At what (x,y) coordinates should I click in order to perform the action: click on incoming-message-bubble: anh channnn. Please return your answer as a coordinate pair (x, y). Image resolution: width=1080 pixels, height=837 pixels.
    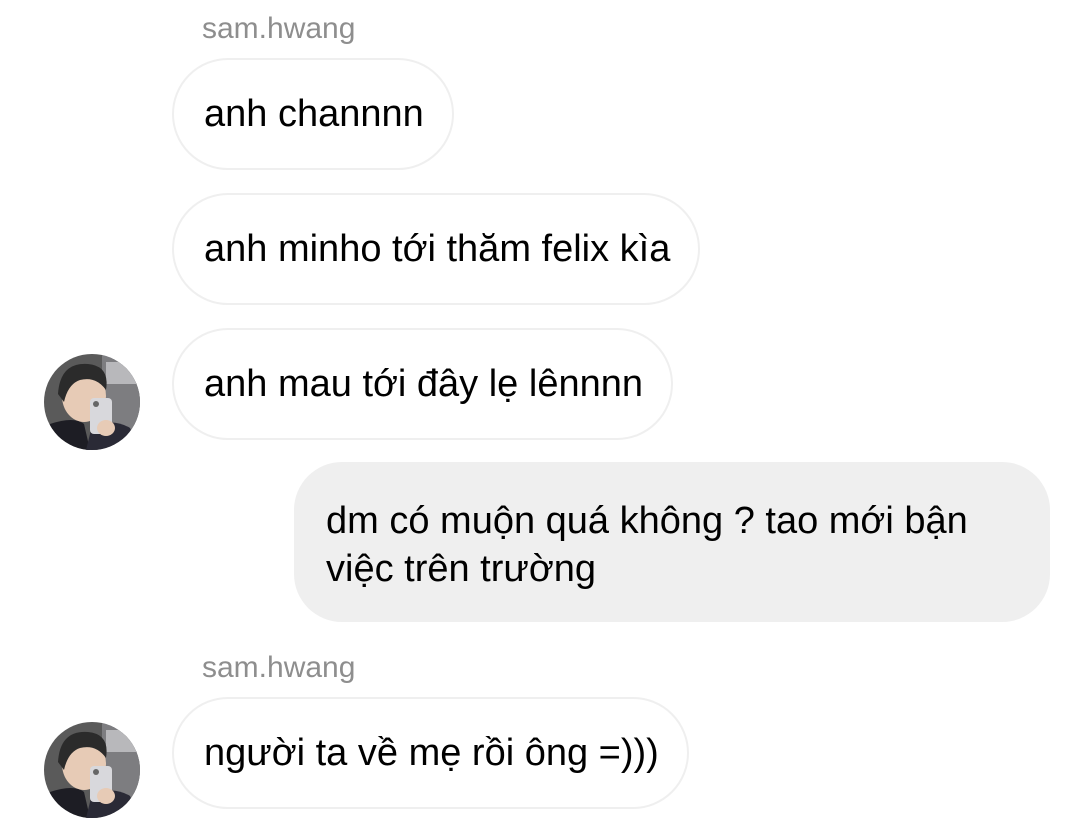
    Looking at the image, I should click on (313, 114).